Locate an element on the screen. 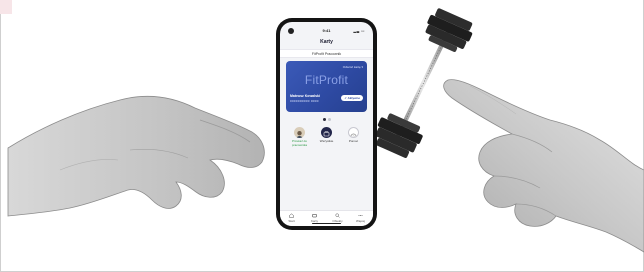  bottom-tab-bar: Start Karty Obiekty Więcej is located at coordinates (326, 218).